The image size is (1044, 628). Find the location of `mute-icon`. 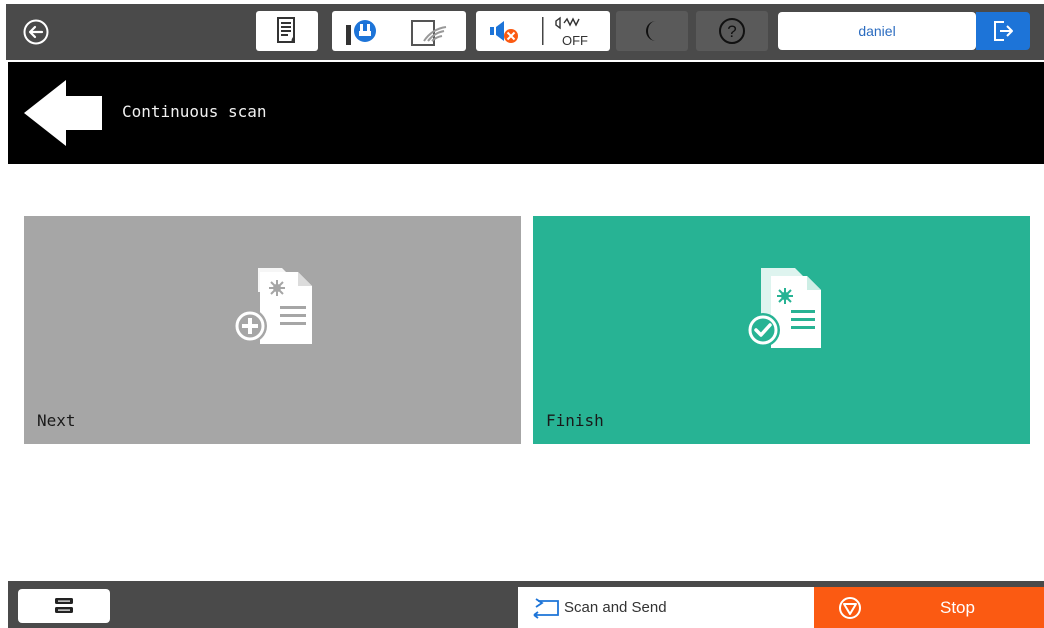

mute-icon is located at coordinates (504, 32).